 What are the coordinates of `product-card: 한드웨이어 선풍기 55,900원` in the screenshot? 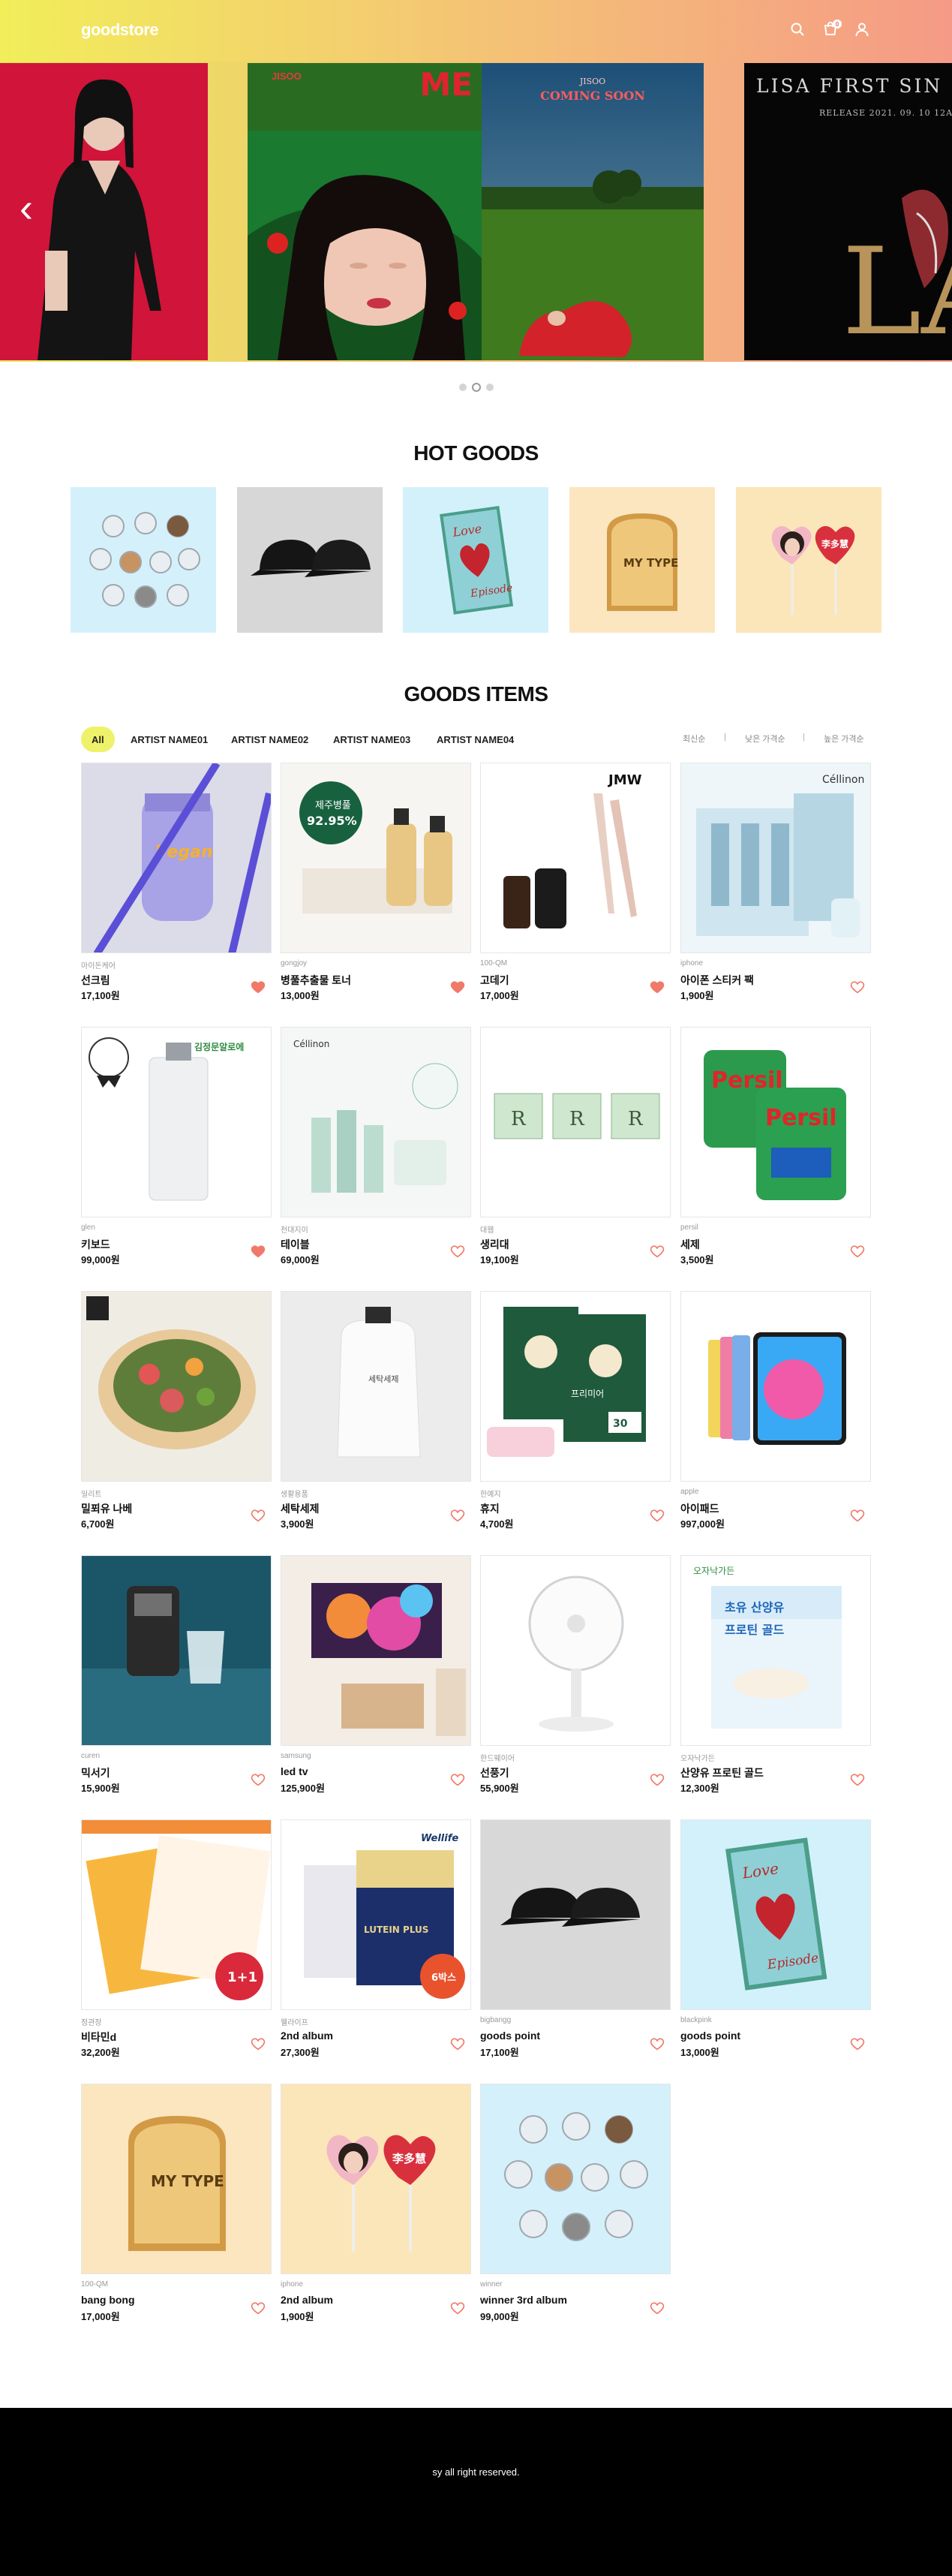 It's located at (575, 1683).